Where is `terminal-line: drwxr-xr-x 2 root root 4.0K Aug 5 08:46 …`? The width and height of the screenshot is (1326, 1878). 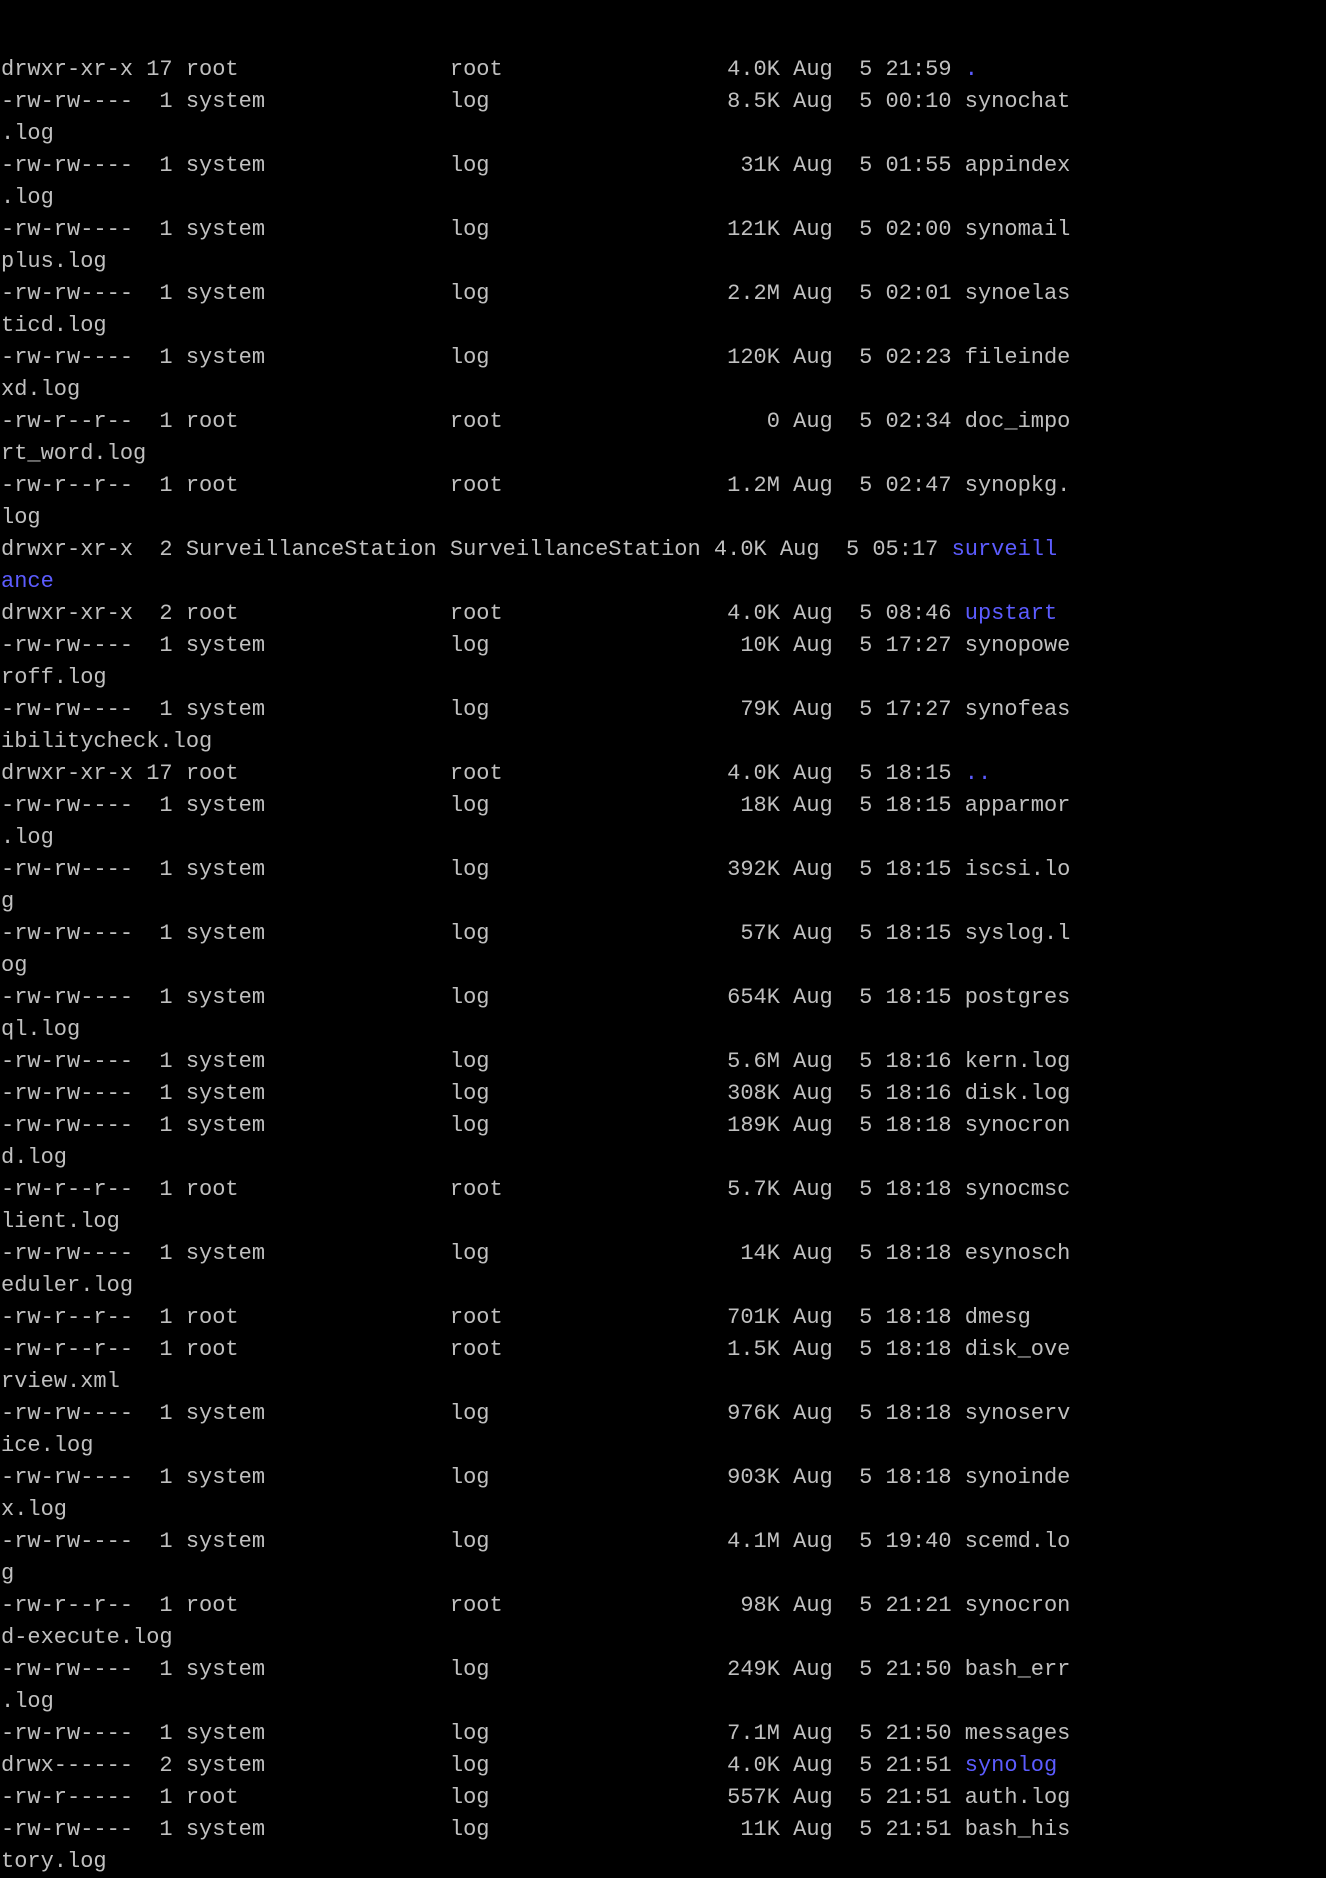 terminal-line: drwxr-xr-x 2 root root 4.0K Aug 5 08:46 … is located at coordinates (663, 614).